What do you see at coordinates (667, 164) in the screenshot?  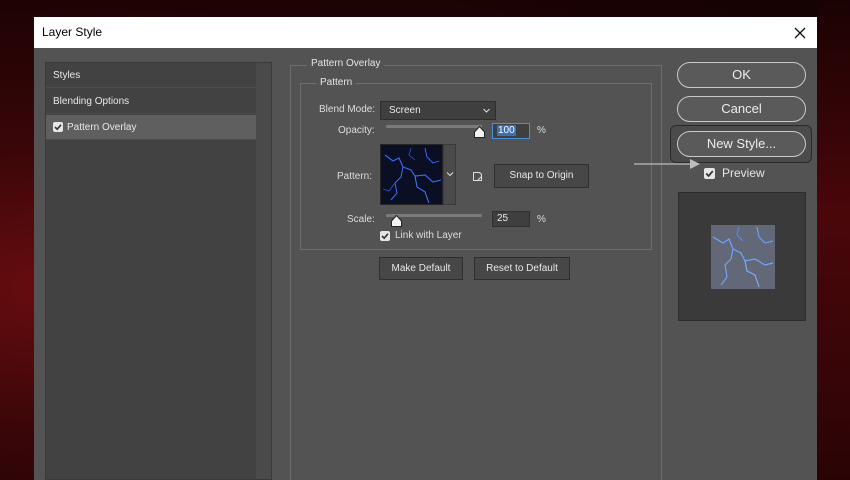 I see `annotation-arrow-icon` at bounding box center [667, 164].